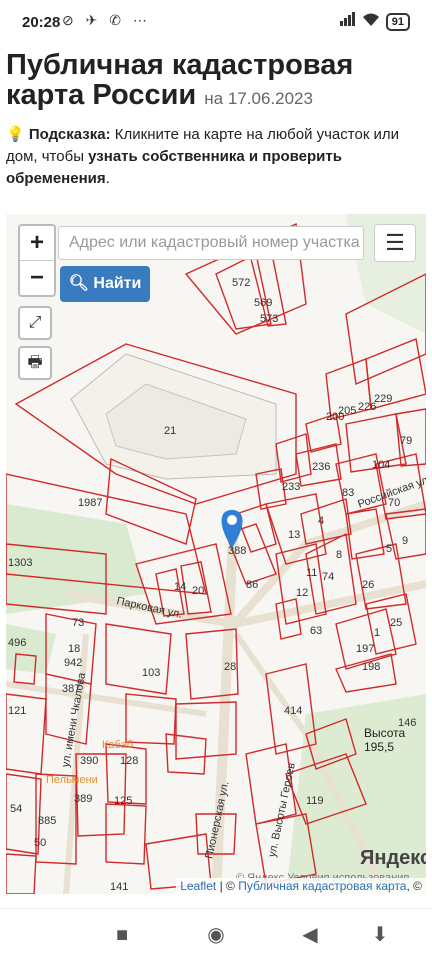  I want to click on svg-text: 198, so click(371, 667).